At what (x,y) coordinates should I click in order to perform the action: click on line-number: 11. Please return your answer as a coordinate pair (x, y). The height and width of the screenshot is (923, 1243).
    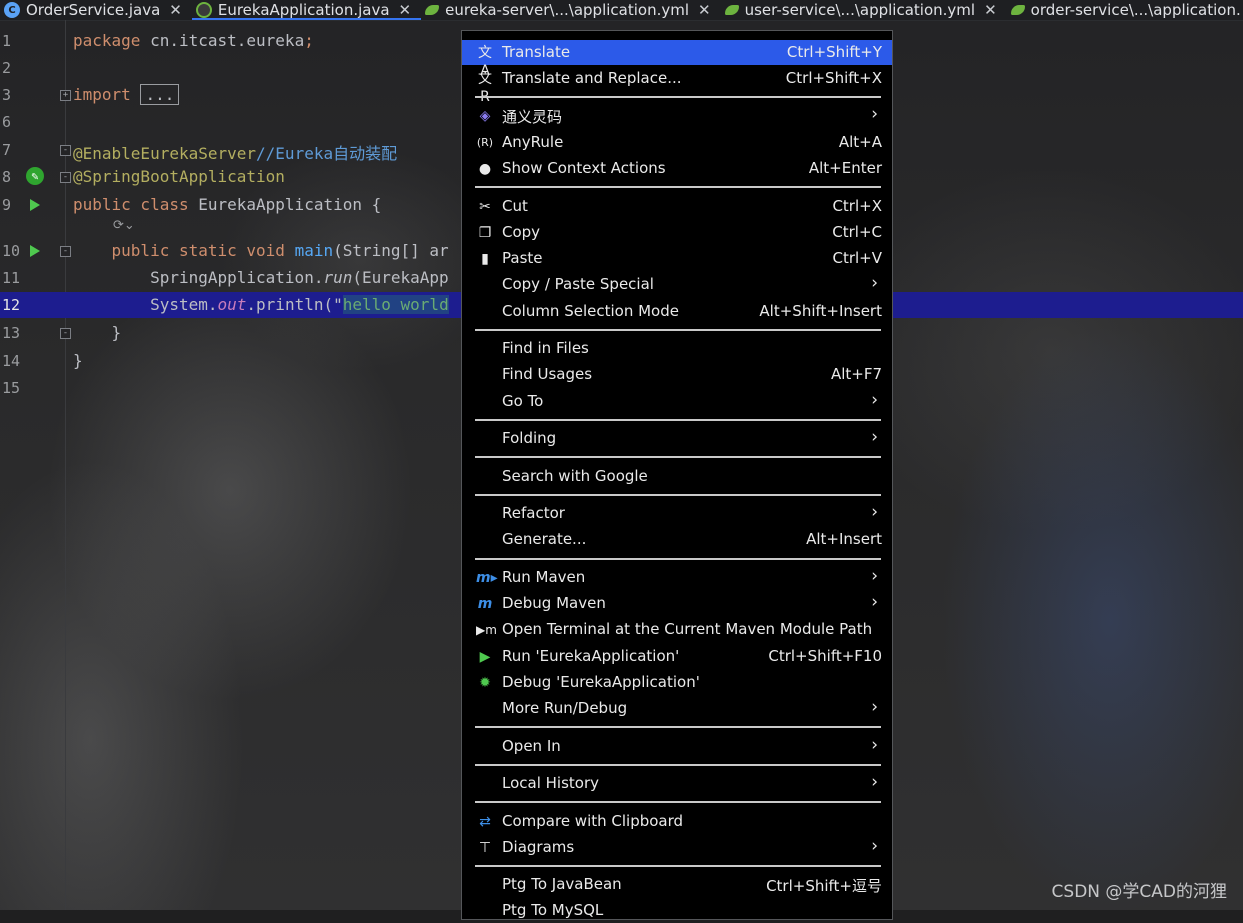
    Looking at the image, I should click on (11, 278).